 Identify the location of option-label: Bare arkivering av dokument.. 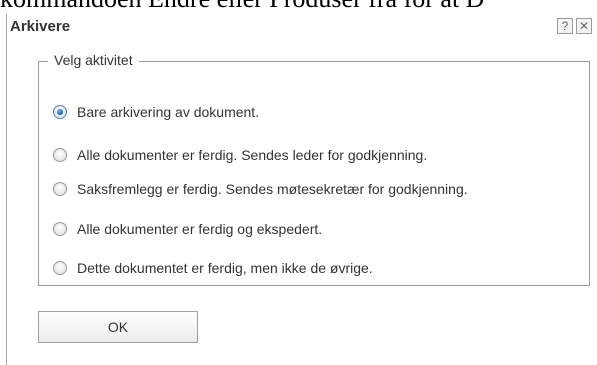
(168, 112).